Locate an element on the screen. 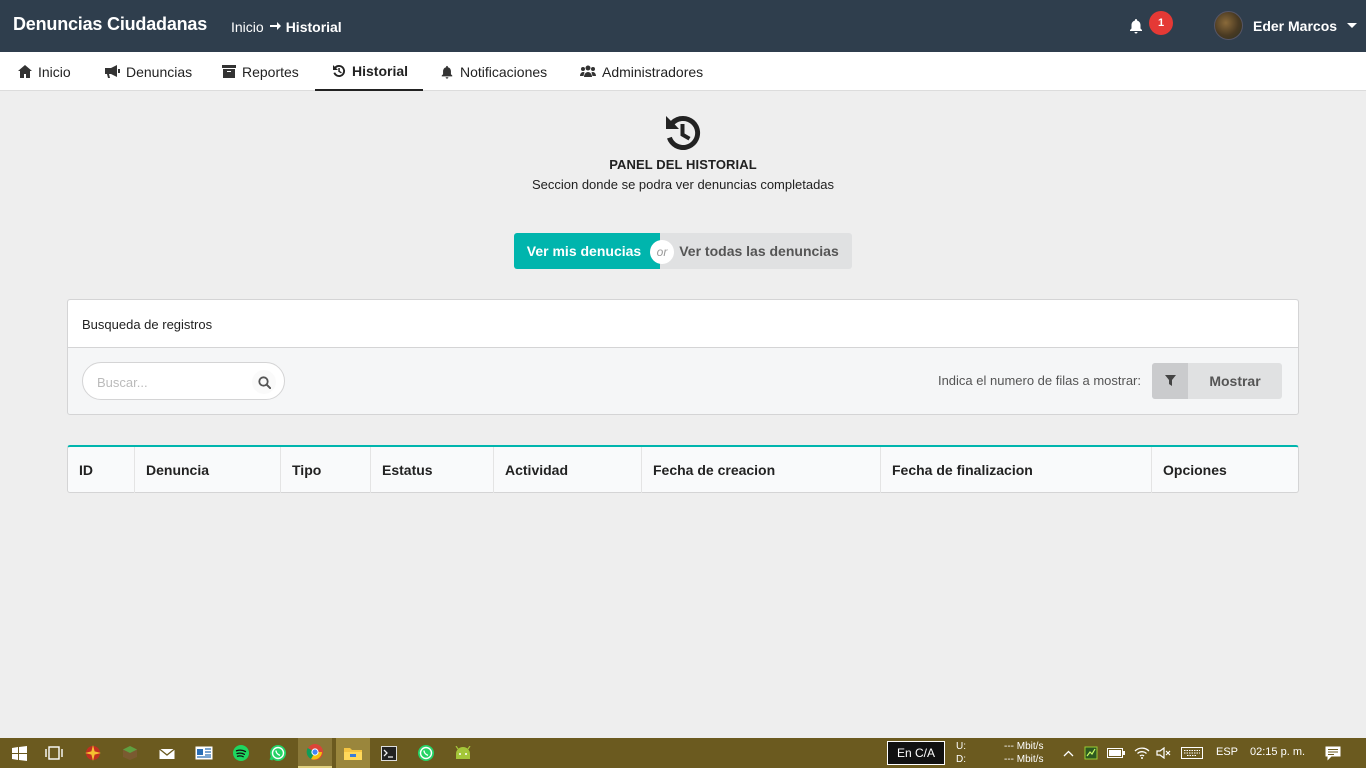 The height and width of the screenshot is (768, 1366). battery-icon is located at coordinates (1116, 753).